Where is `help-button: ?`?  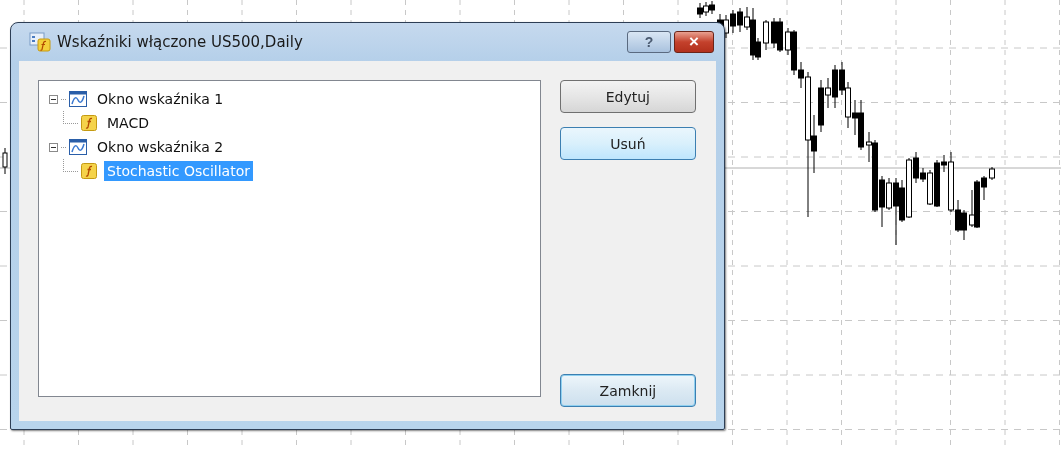
help-button: ? is located at coordinates (649, 42).